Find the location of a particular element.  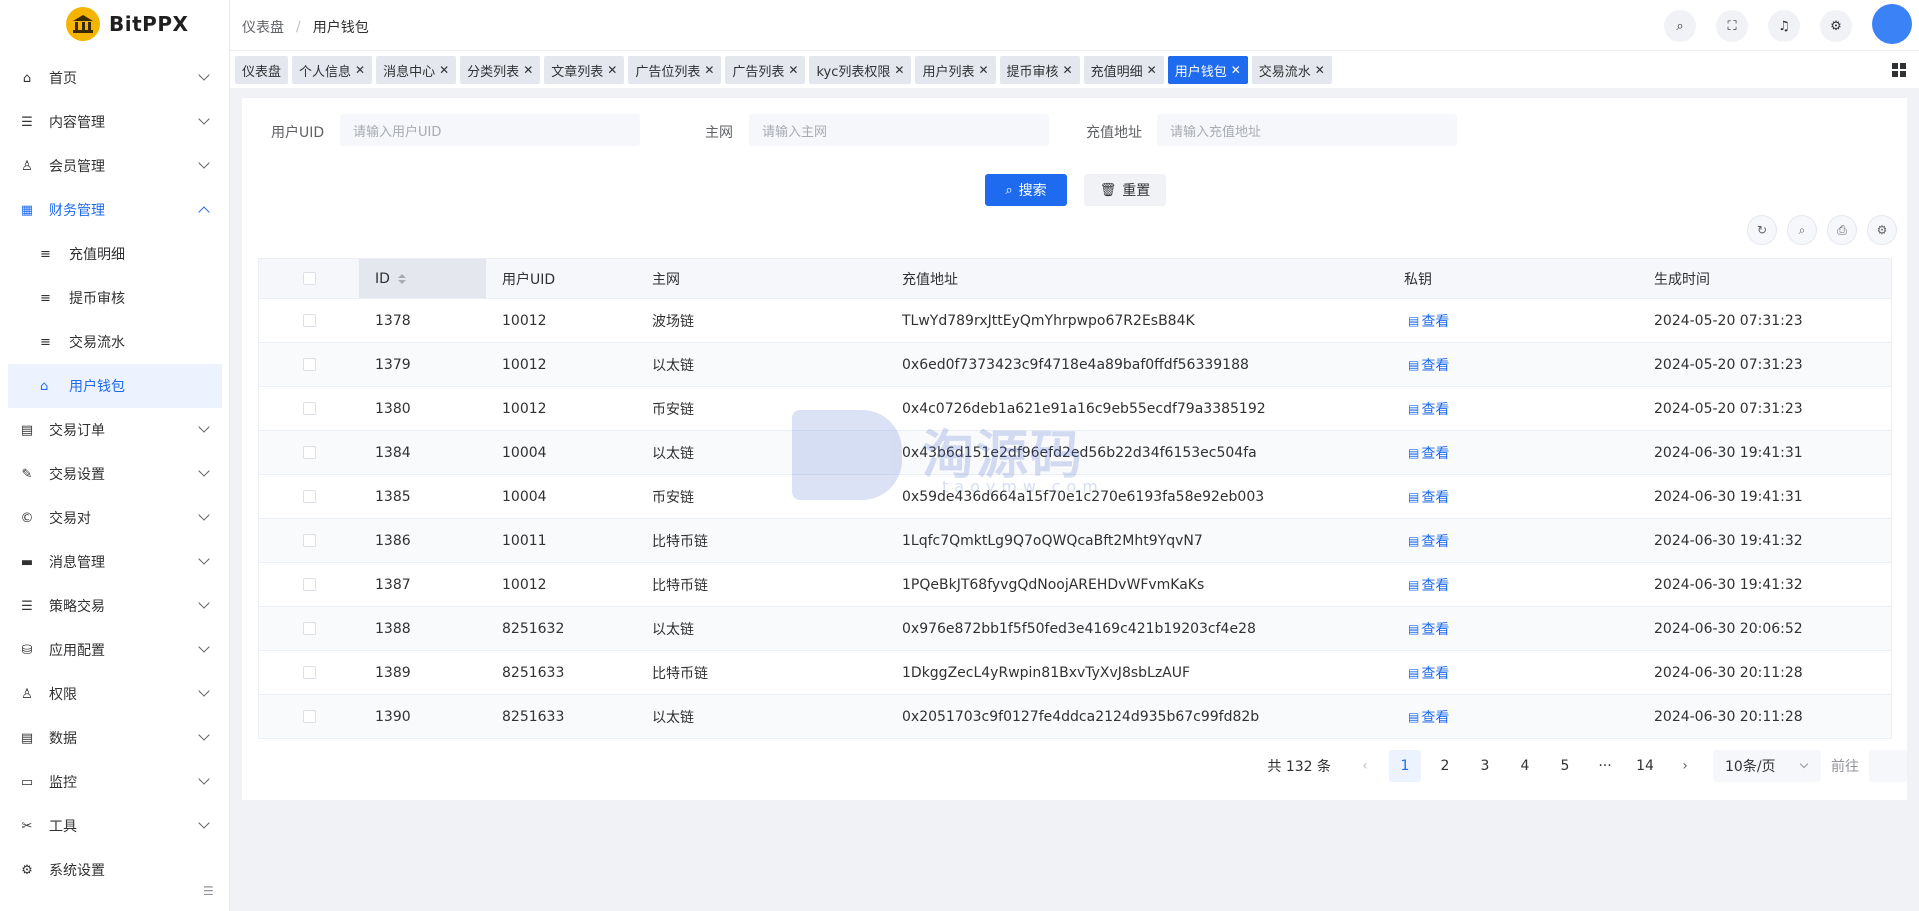

refresh-icon: ↻ is located at coordinates (1762, 230).